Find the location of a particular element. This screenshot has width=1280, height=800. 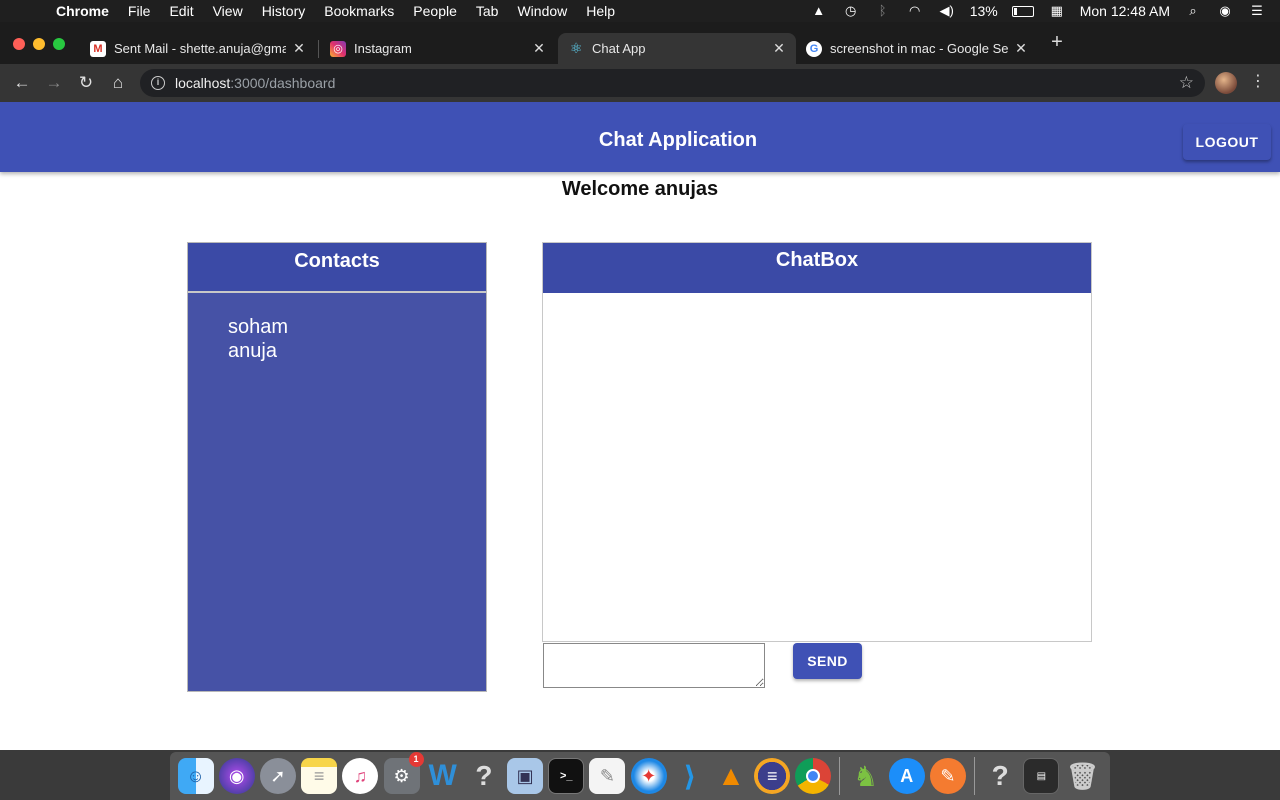

address-host: localhost is located at coordinates (203, 83).